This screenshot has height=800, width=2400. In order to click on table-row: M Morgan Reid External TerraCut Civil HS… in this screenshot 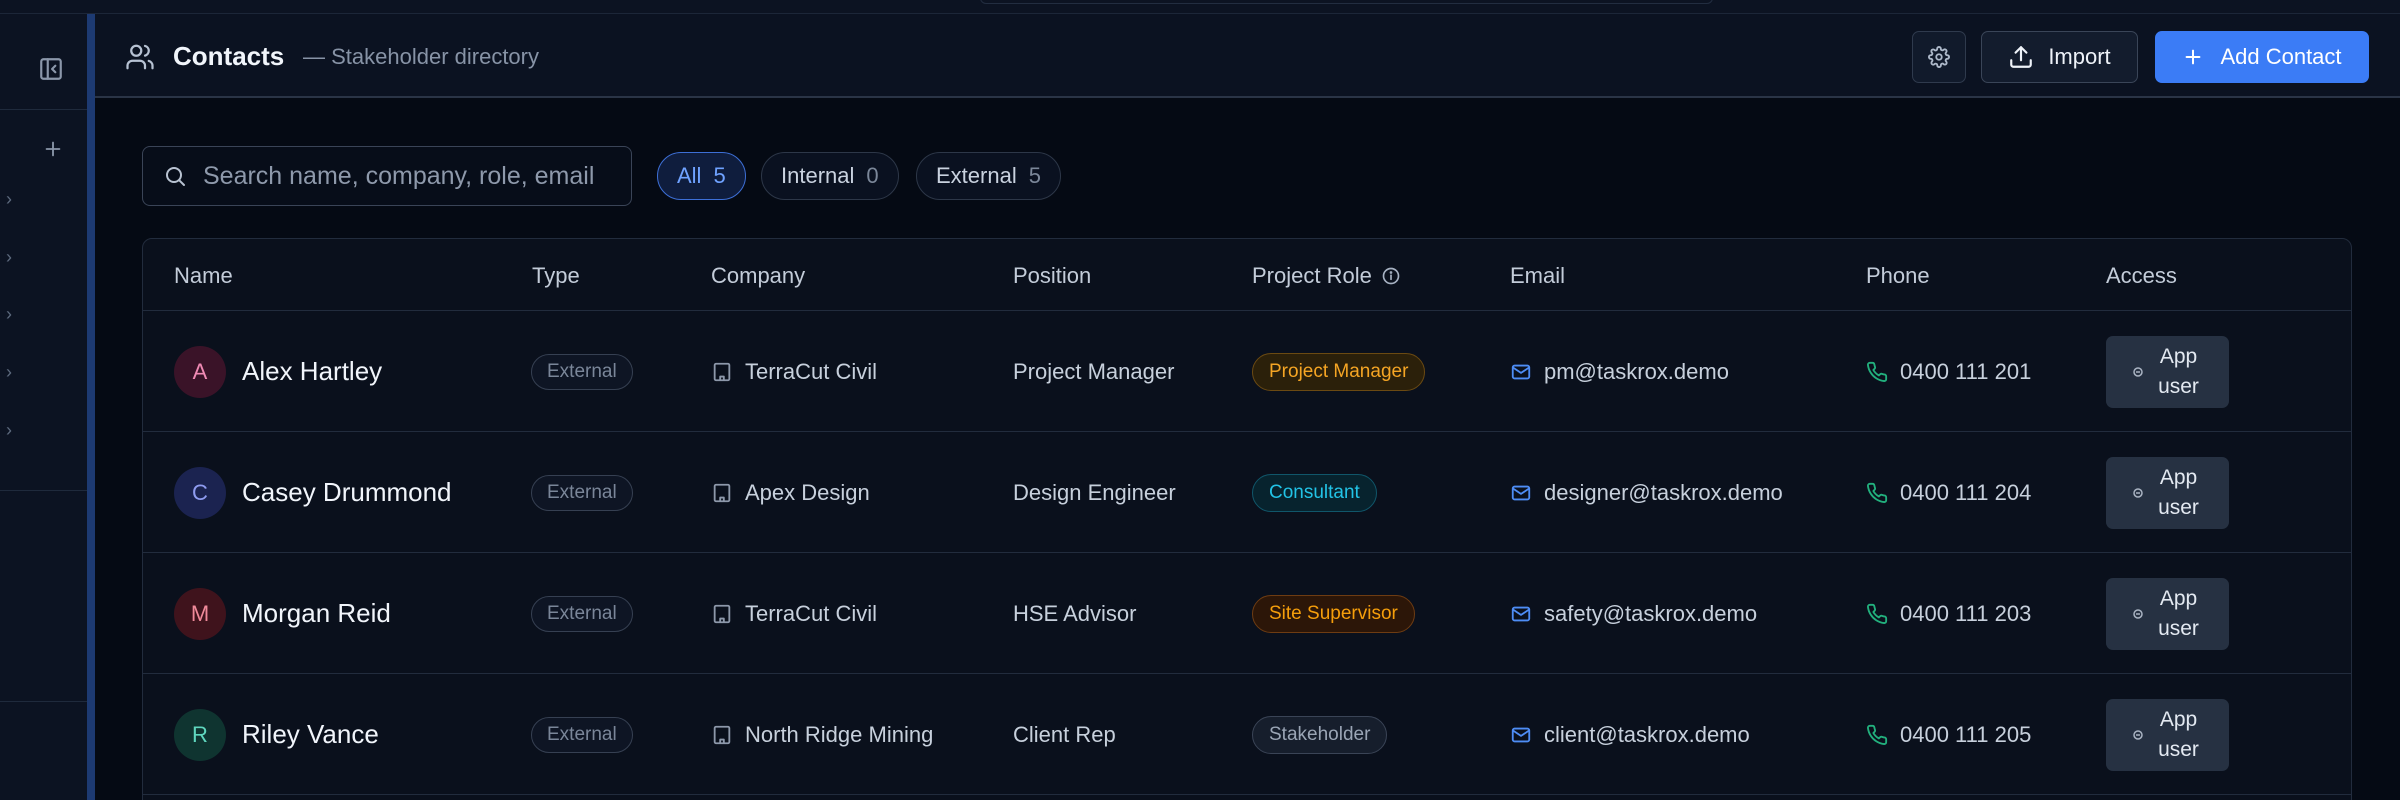, I will do `click(1247, 613)`.